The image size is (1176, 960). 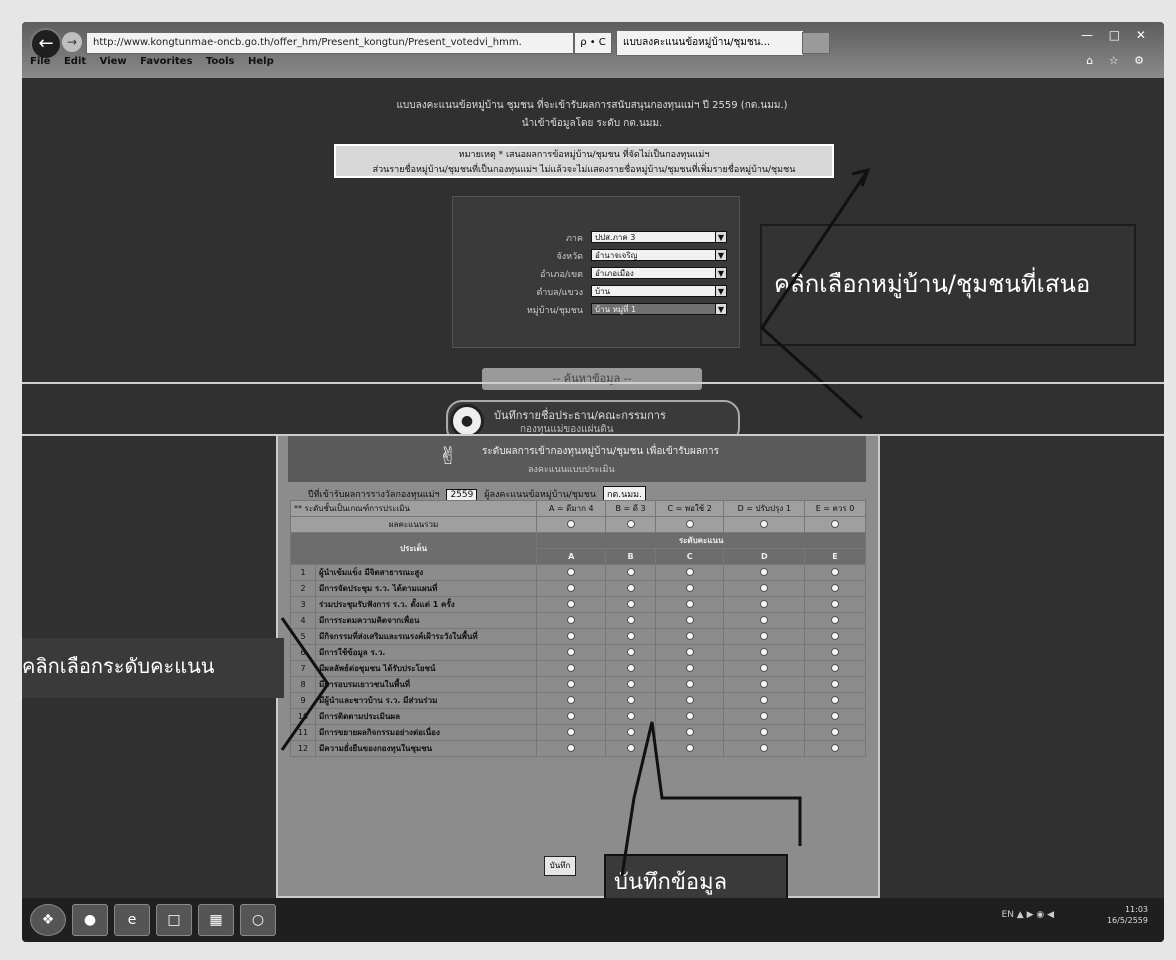 I want to click on clock: 11:03 16/5/2559, so click(x=1127, y=915).